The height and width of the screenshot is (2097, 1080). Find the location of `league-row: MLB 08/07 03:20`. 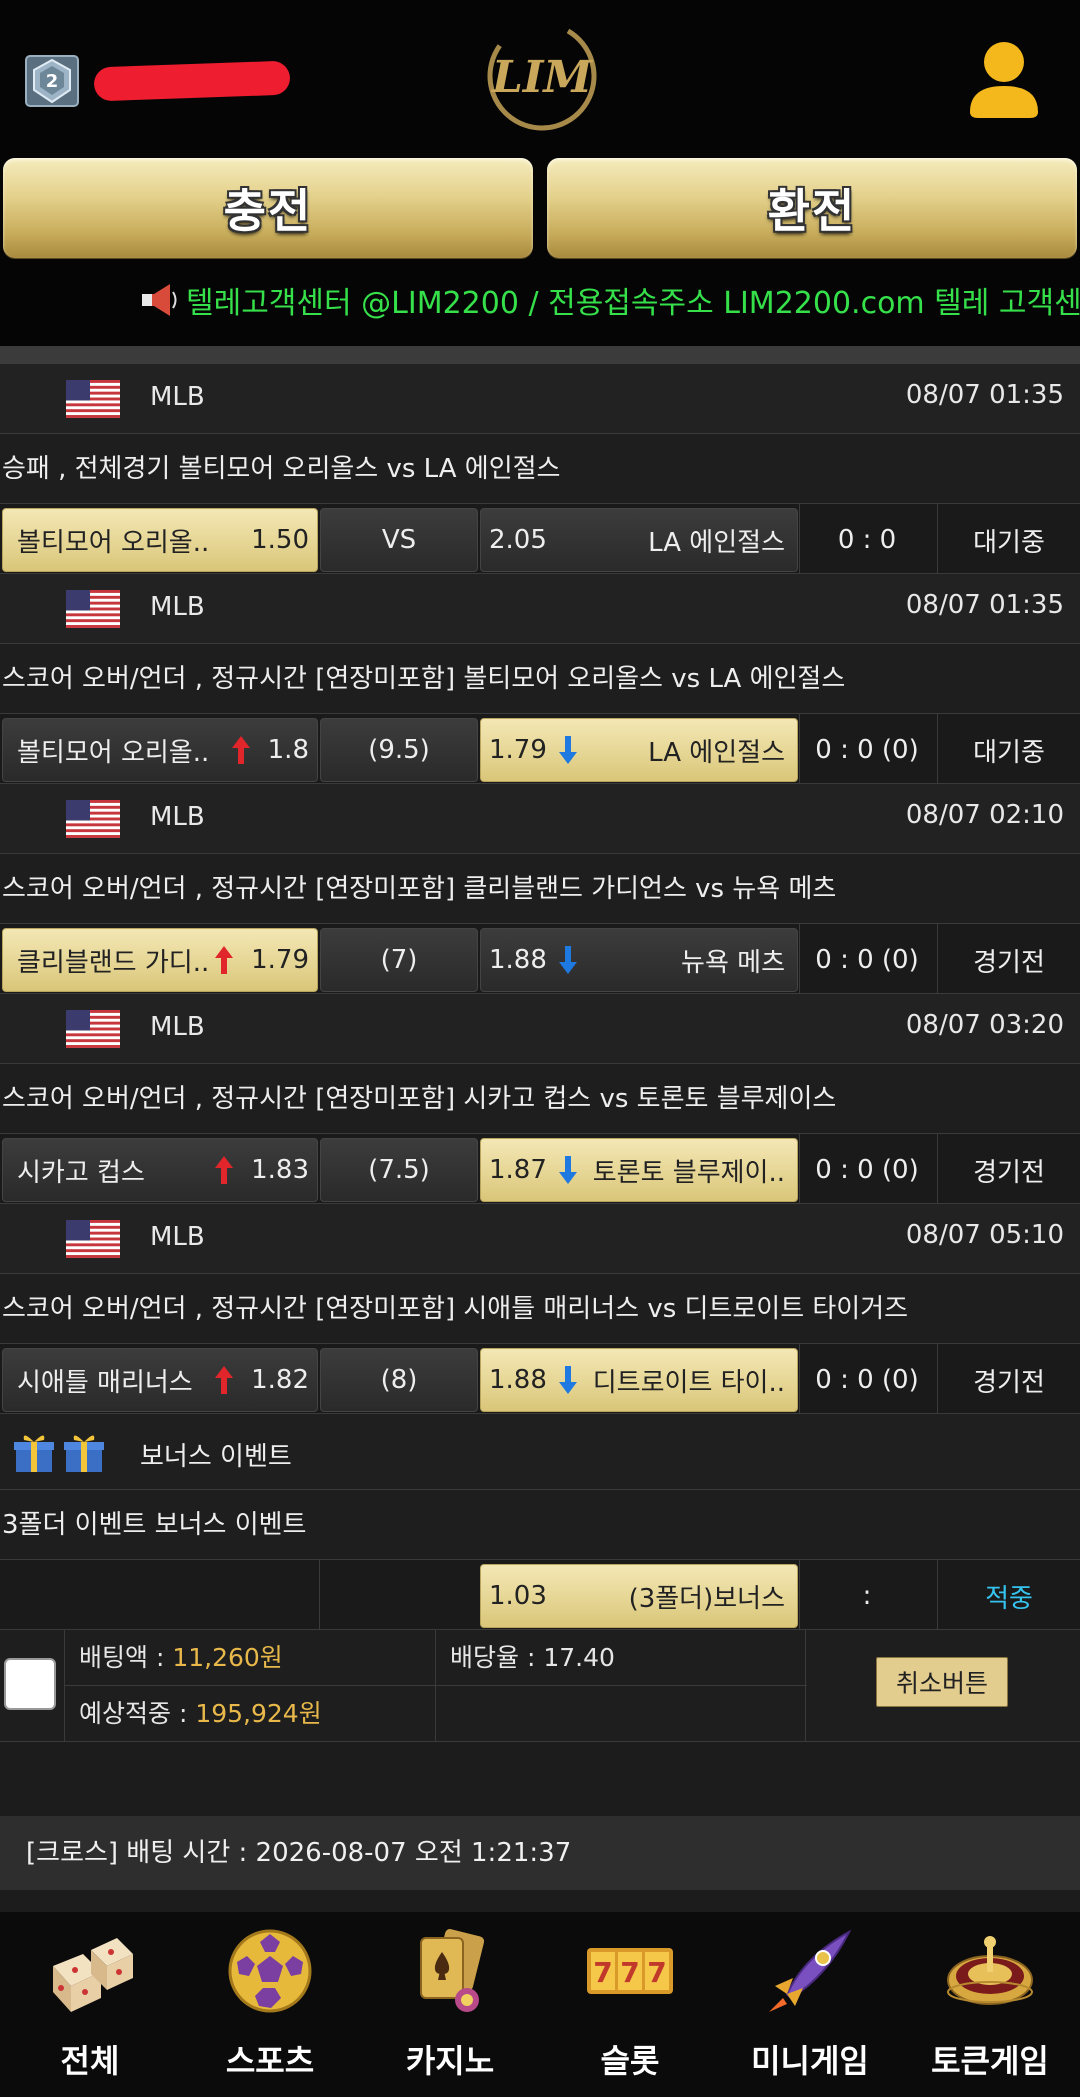

league-row: MLB 08/07 03:20 is located at coordinates (540, 1029).